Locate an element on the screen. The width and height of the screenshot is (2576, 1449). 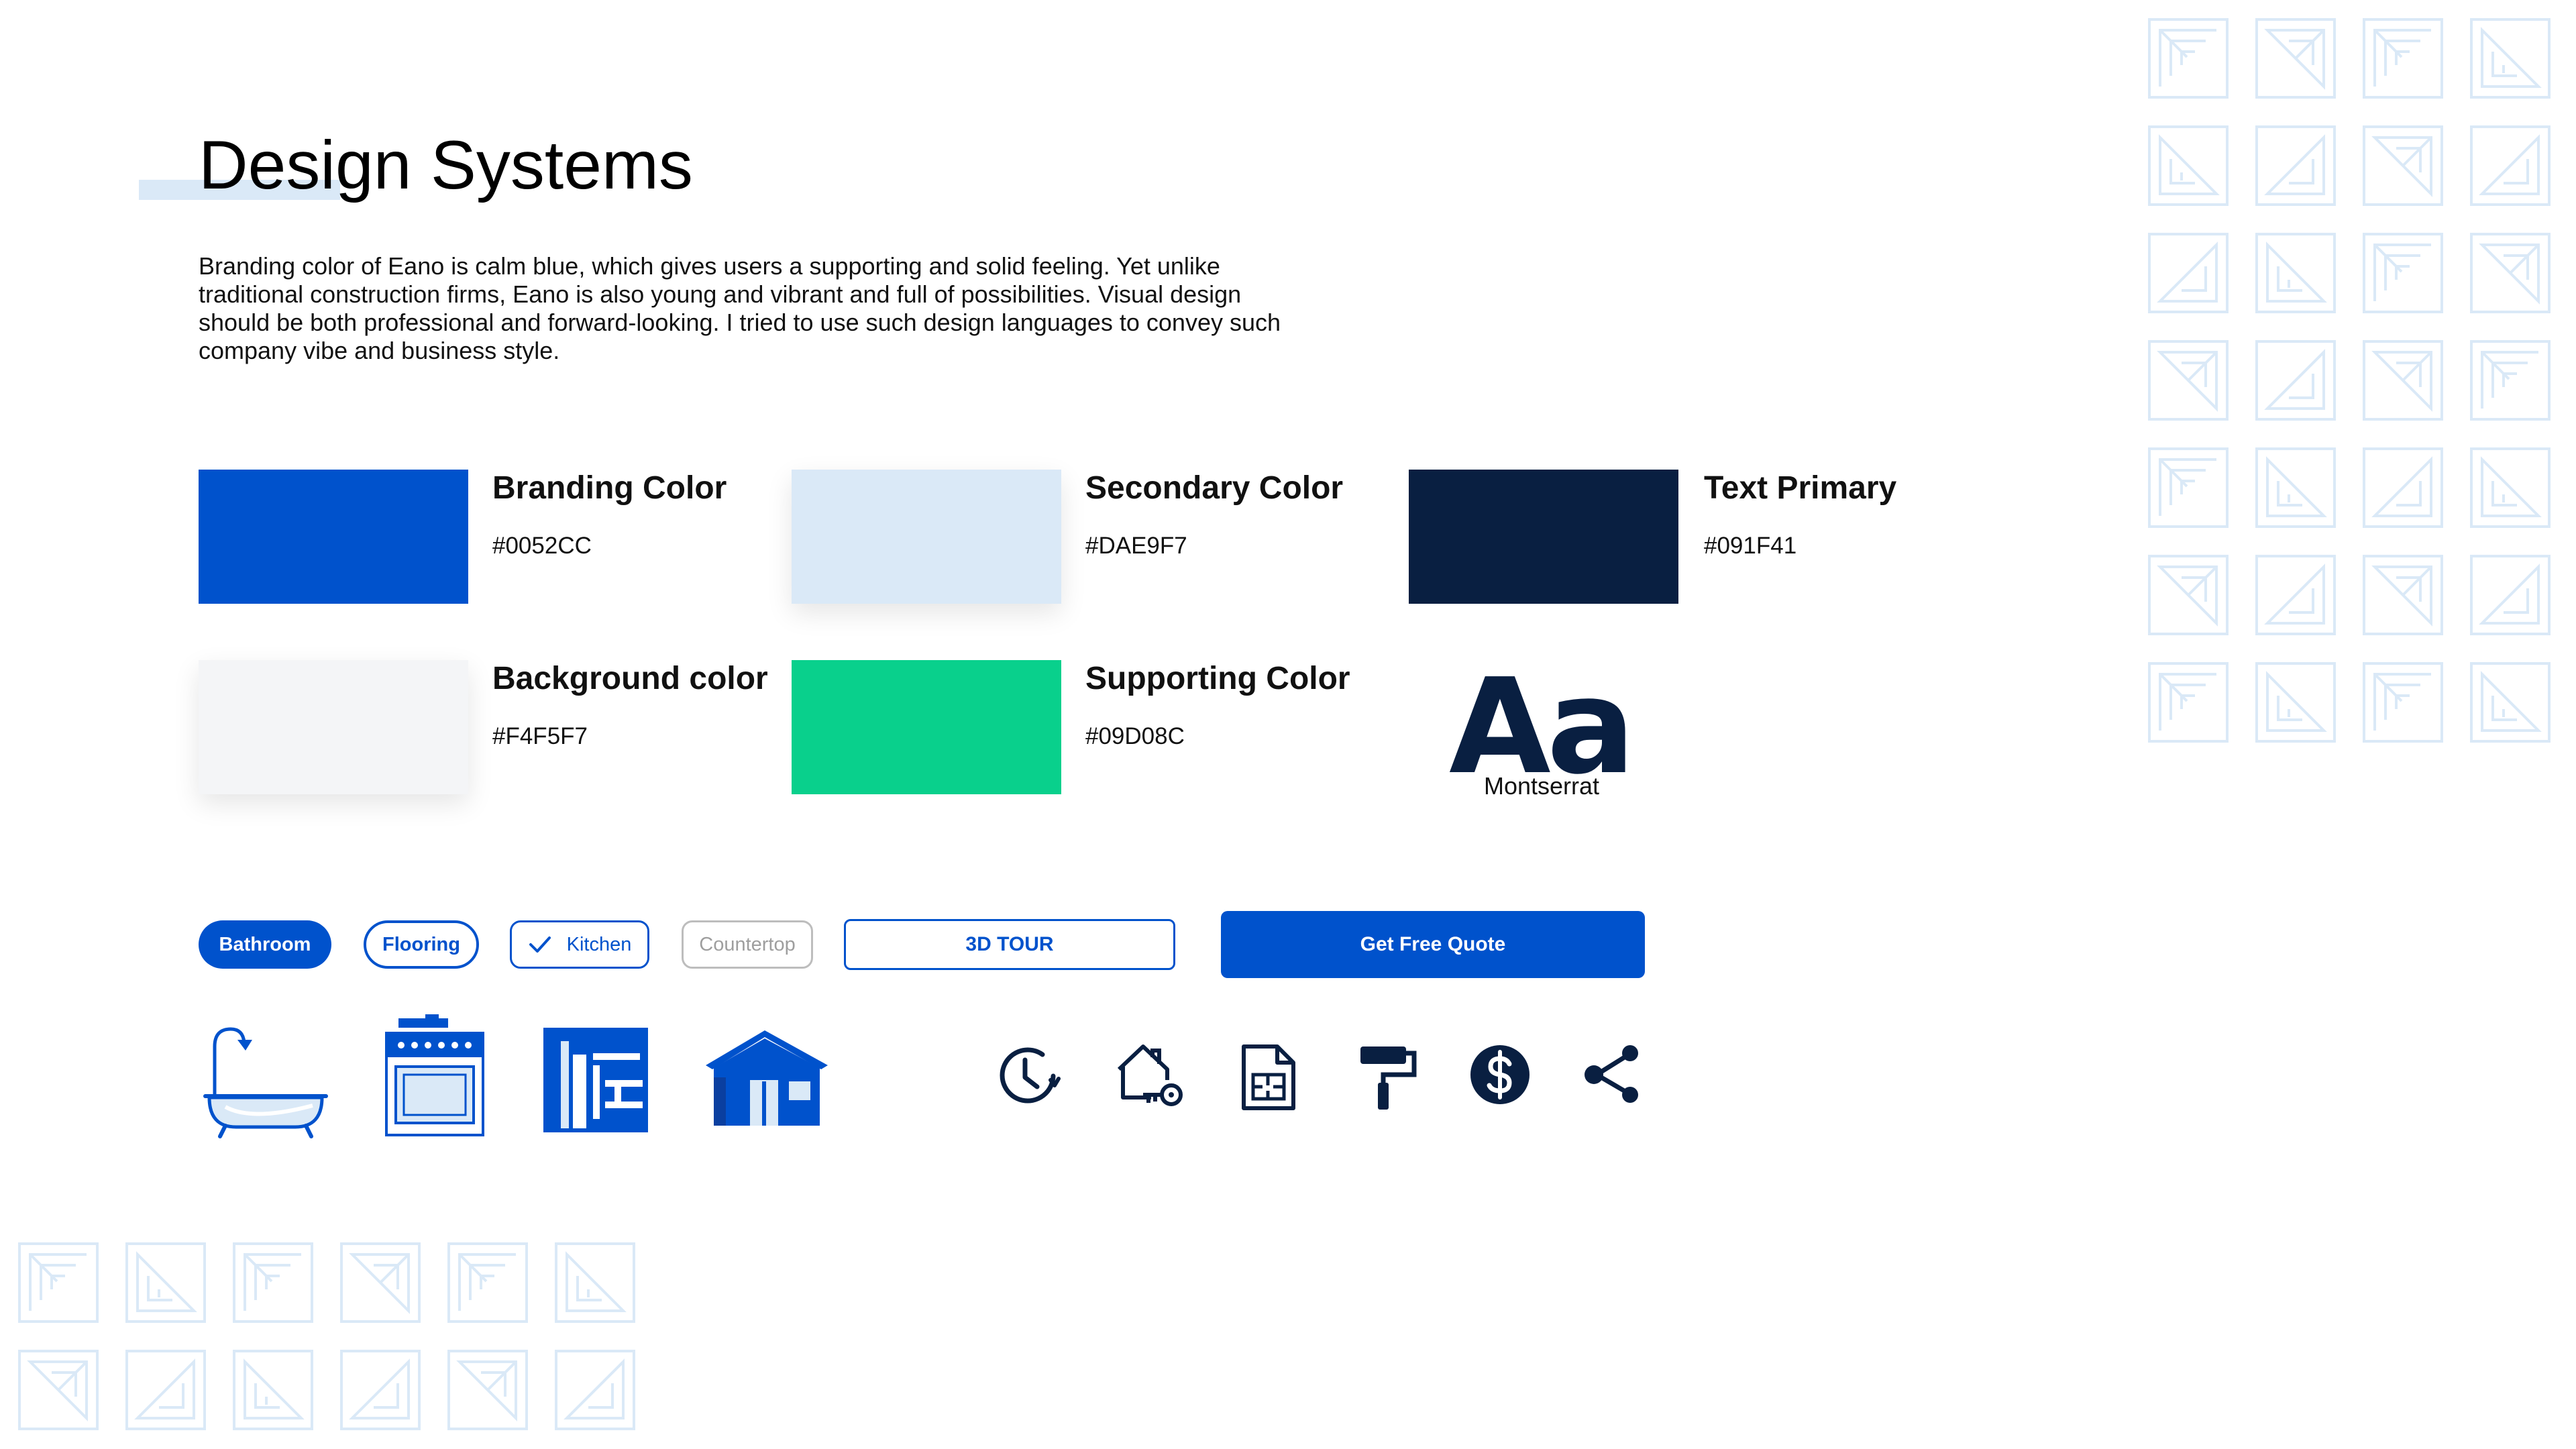
chip-flooring: Flooring is located at coordinates (421, 944).